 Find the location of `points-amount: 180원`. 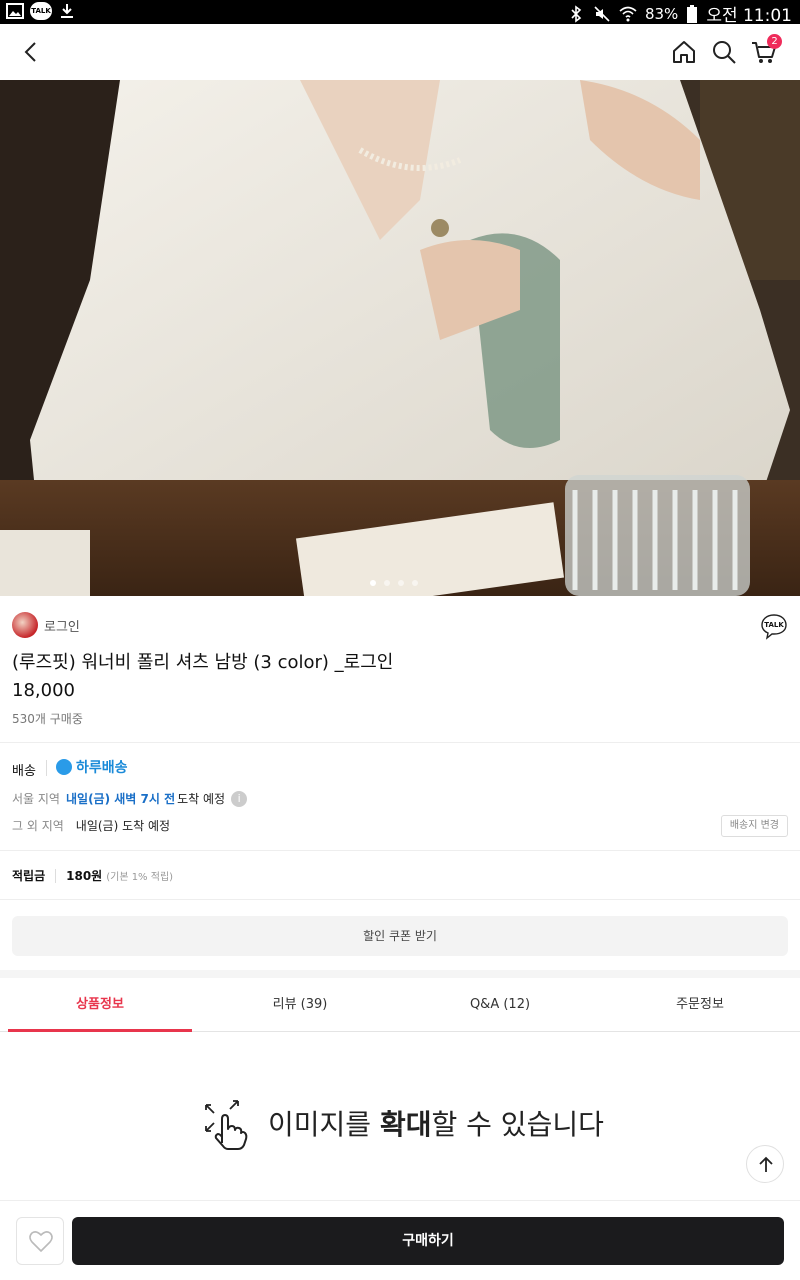

points-amount: 180원 is located at coordinates (84, 876).